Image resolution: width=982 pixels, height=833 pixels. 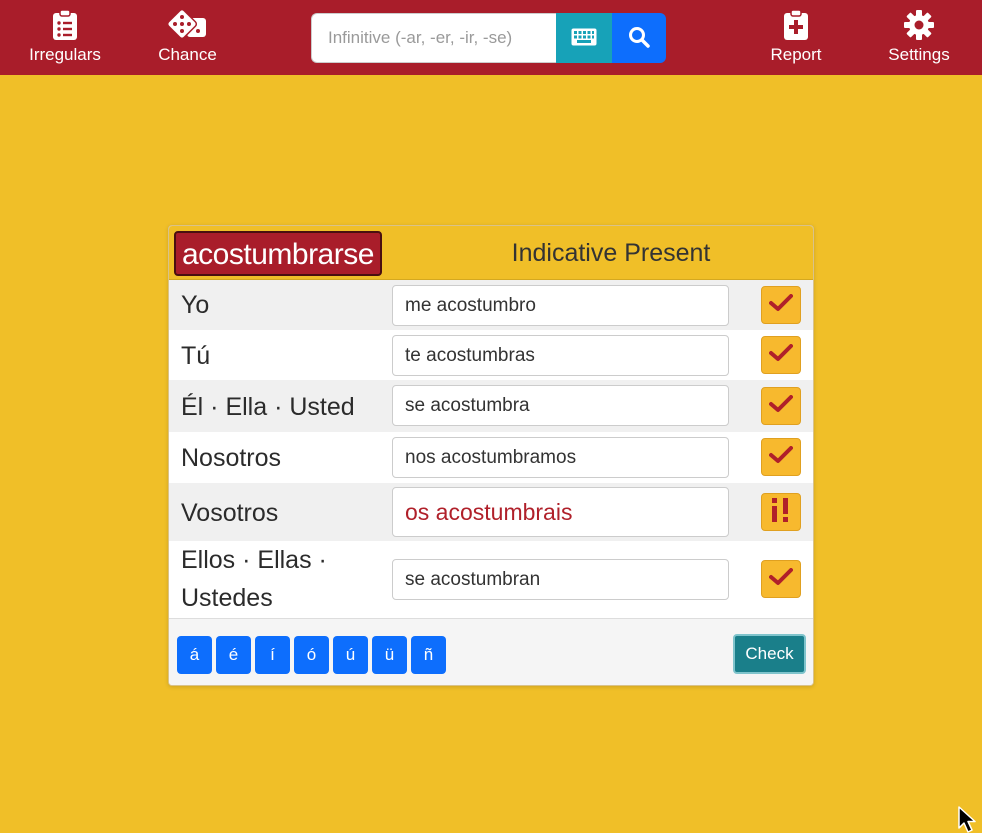 I want to click on status-button-el, so click(x=781, y=406).